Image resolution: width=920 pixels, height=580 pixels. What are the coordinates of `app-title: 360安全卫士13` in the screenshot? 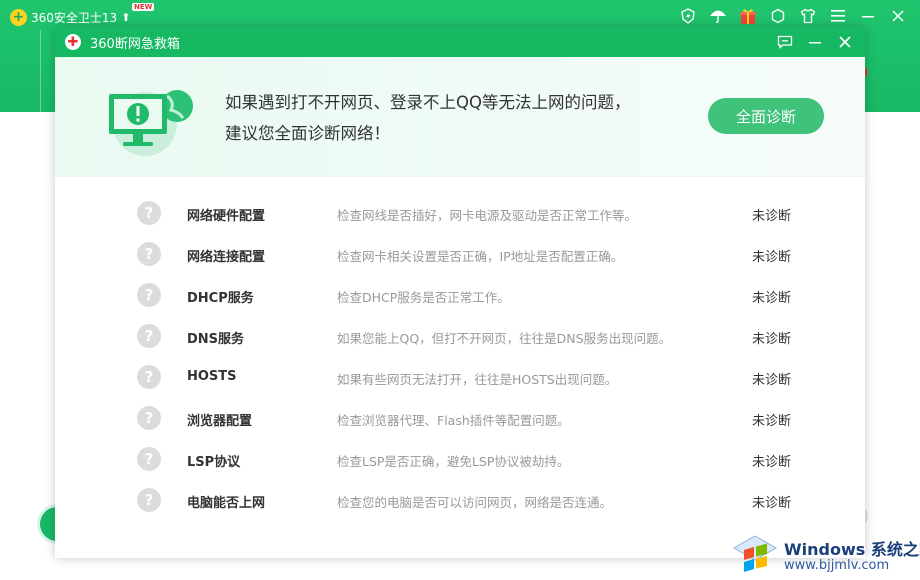 It's located at (74, 17).